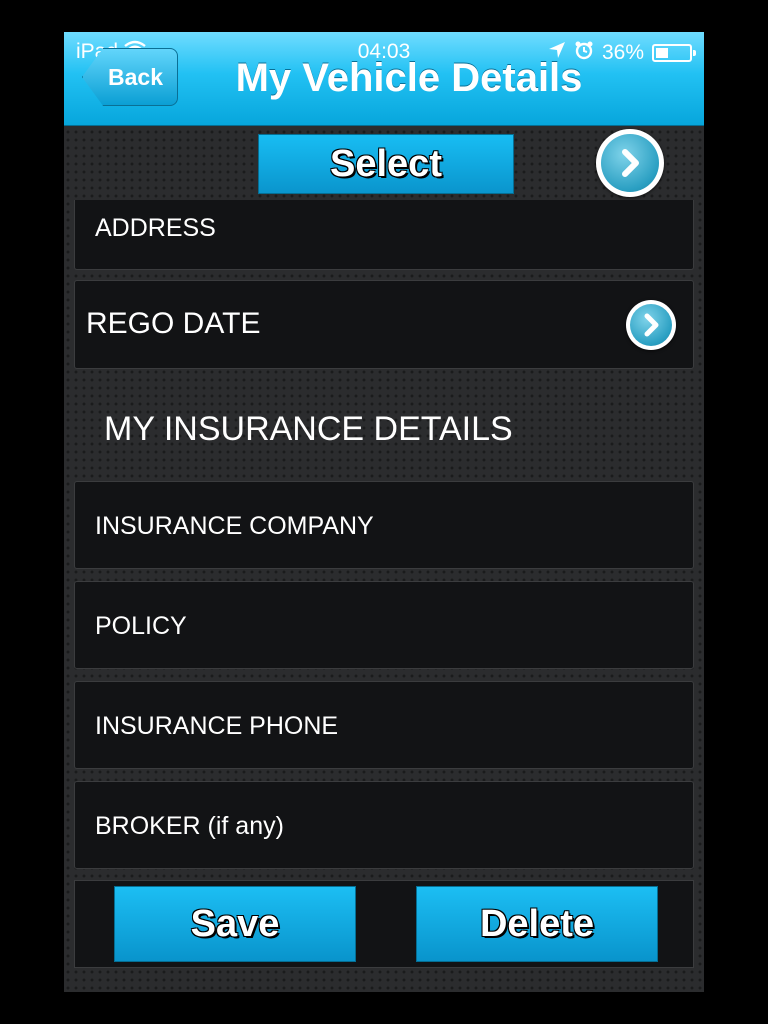 The height and width of the screenshot is (1024, 768). I want to click on broker-label: BROKER (if any), so click(189, 826).